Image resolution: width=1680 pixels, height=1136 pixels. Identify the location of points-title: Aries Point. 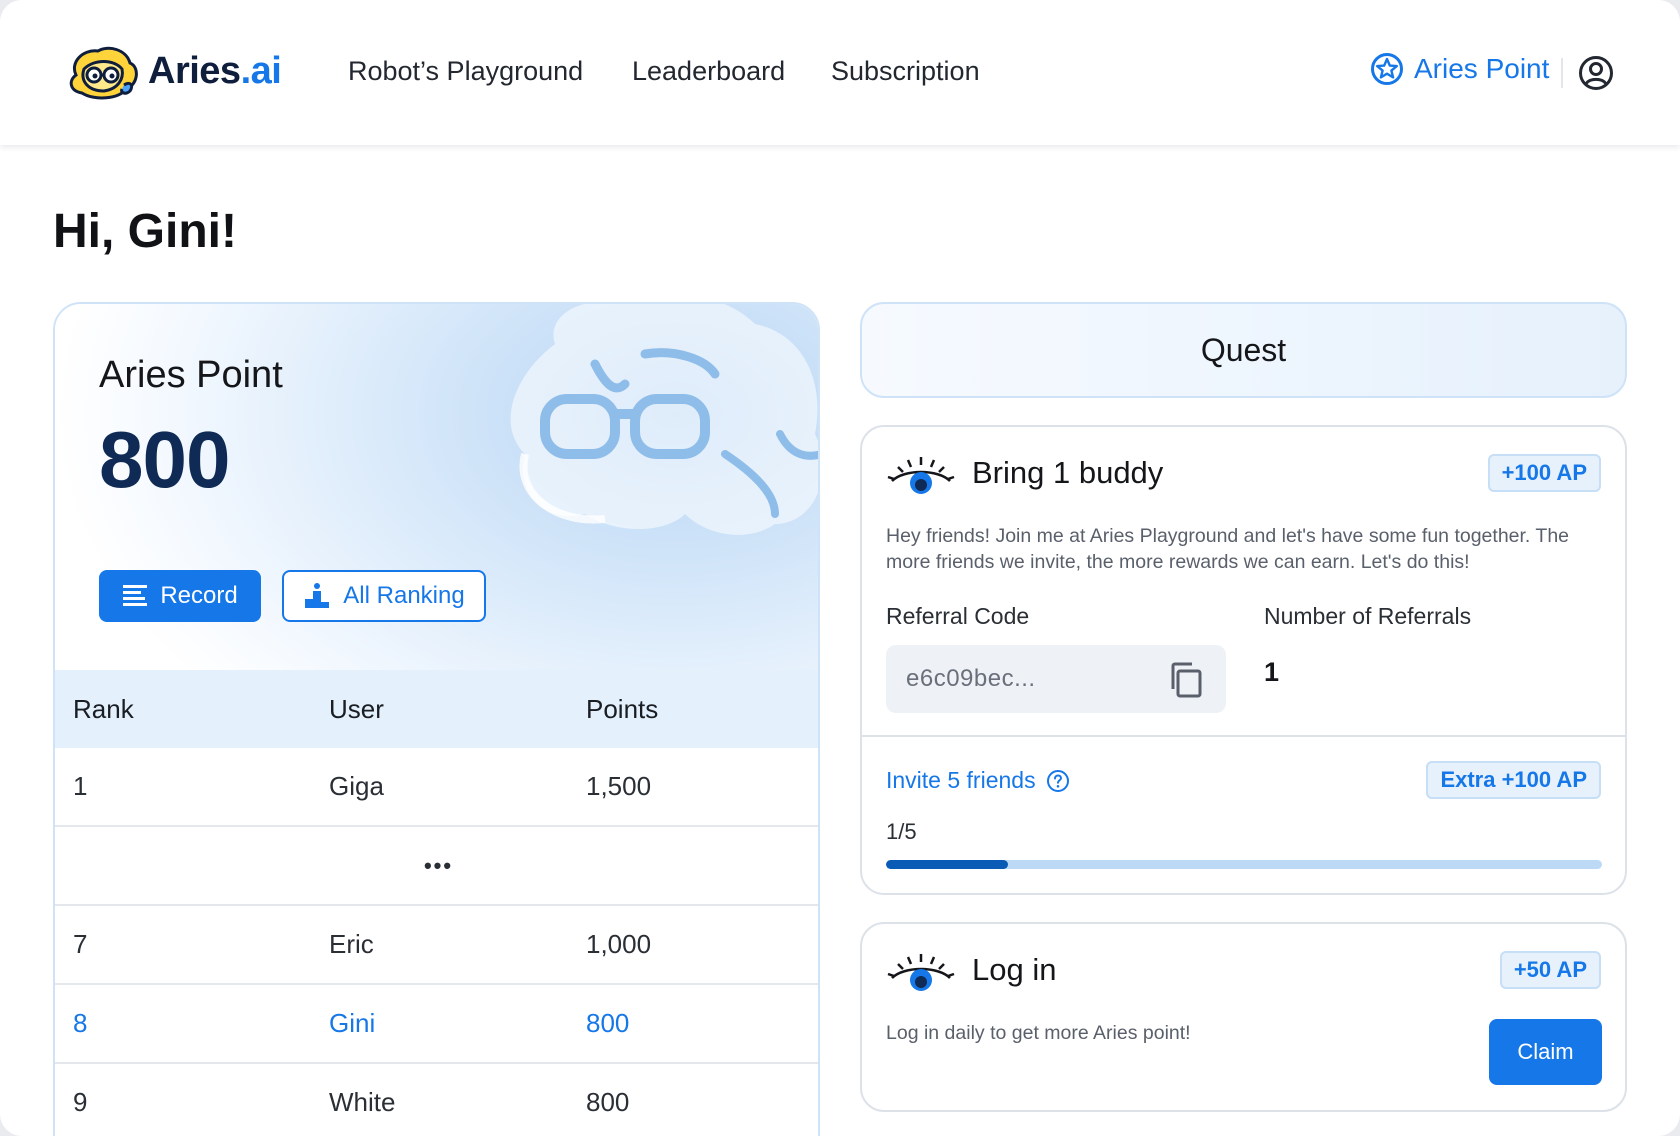
(191, 375).